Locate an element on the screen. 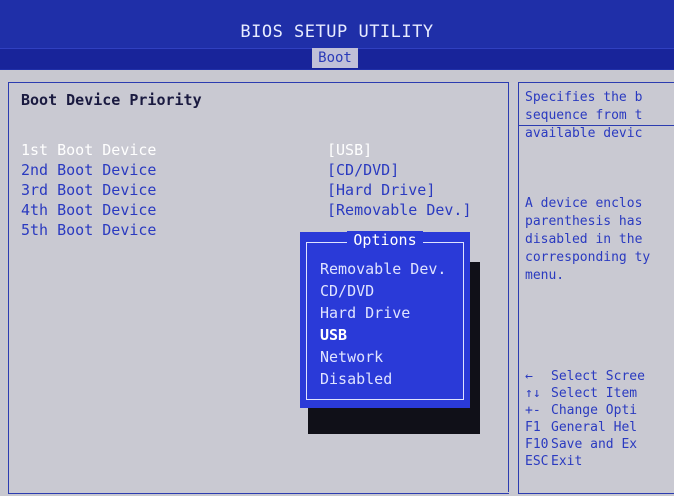 The height and width of the screenshot is (496, 674). option-disabled: Disabled is located at coordinates (356, 379).